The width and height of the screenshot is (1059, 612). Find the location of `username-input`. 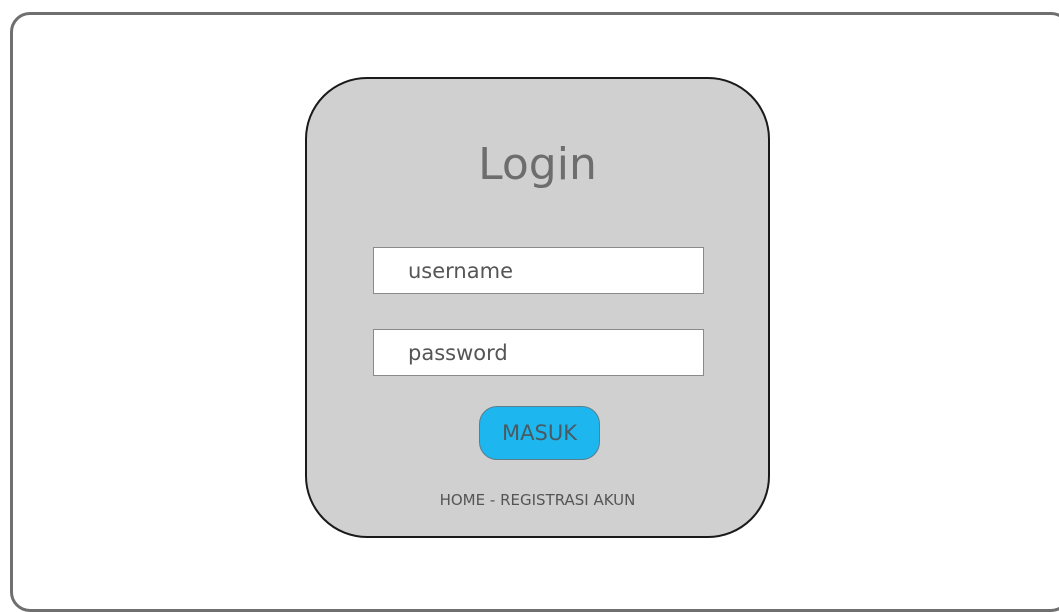

username-input is located at coordinates (538, 270).